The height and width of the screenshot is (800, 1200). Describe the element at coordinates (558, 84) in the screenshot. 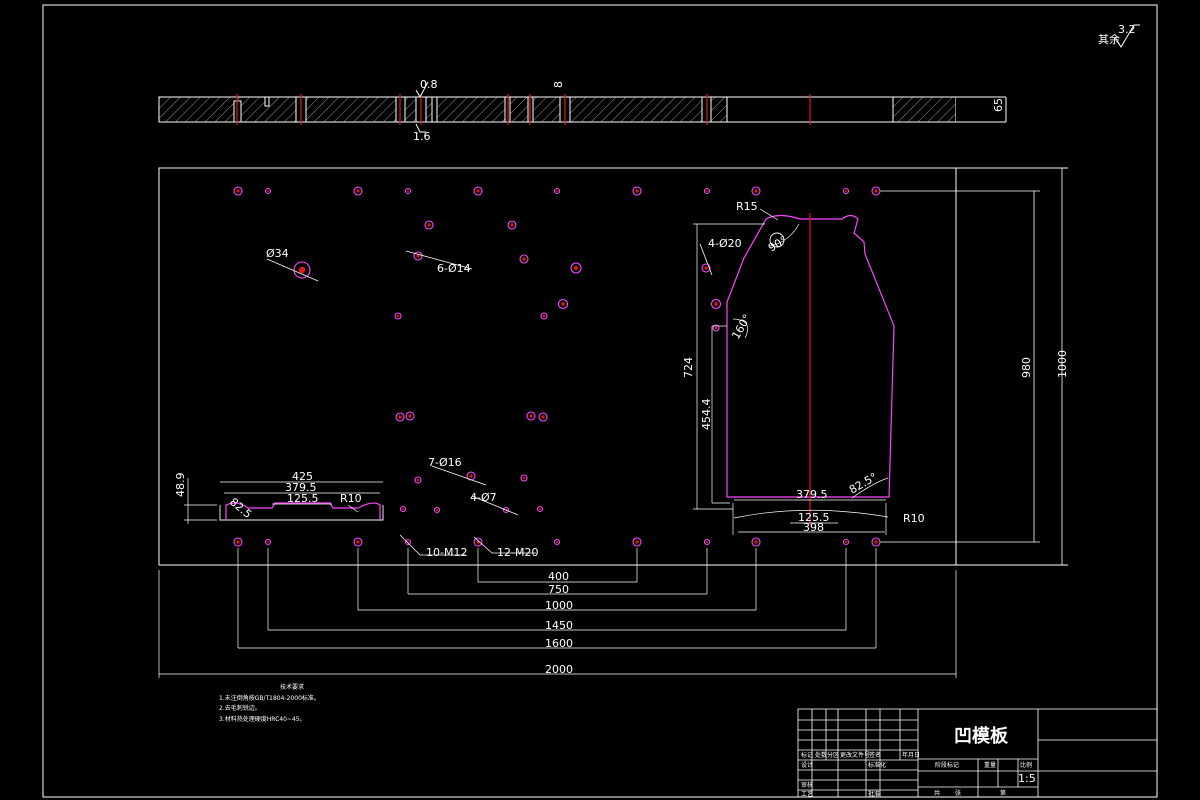

I see `section-mark-8: 8` at that location.